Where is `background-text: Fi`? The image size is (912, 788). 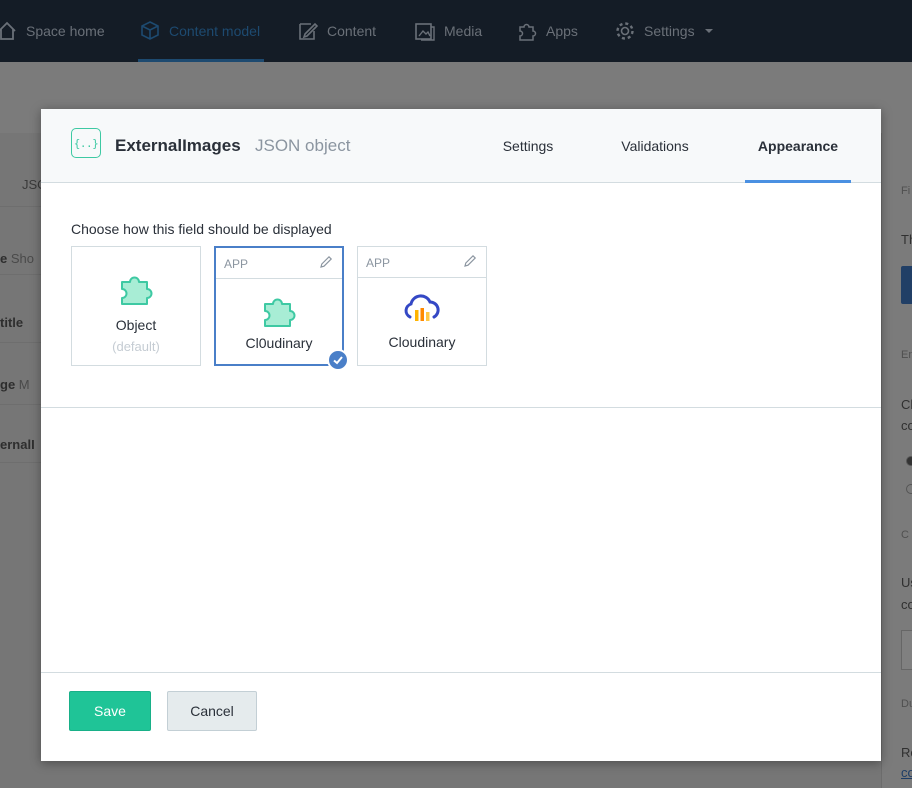
background-text: Fi is located at coordinates (906, 191).